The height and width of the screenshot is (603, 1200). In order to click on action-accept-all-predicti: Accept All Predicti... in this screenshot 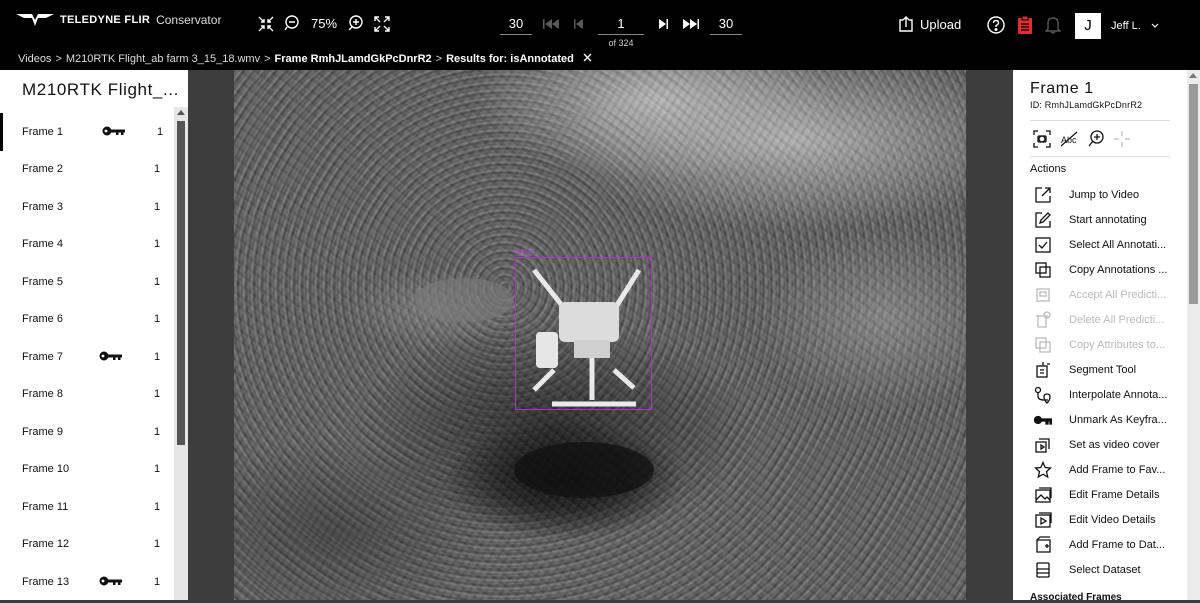, I will do `click(1108, 295)`.